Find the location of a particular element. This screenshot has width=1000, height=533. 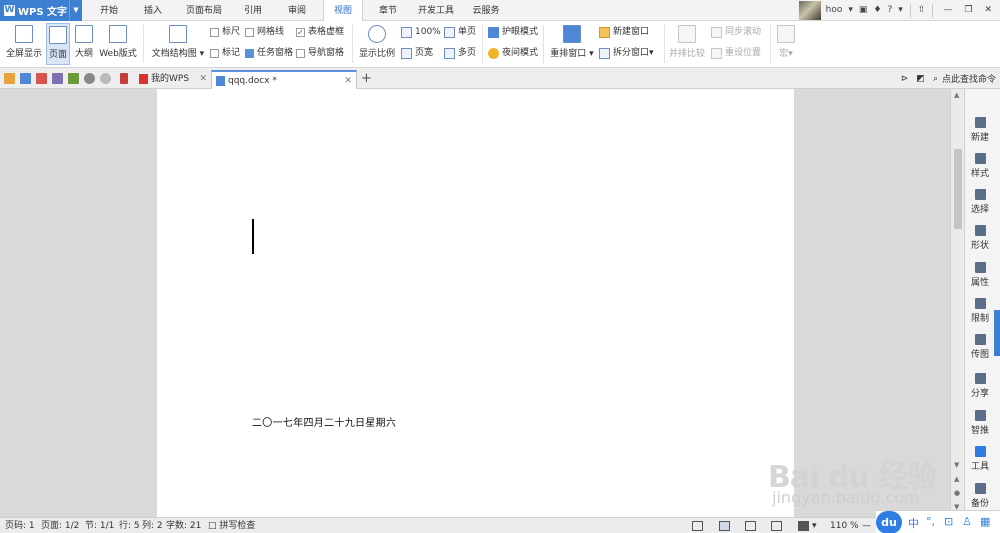

tab-cloud: 云服务 is located at coordinates (486, 10).